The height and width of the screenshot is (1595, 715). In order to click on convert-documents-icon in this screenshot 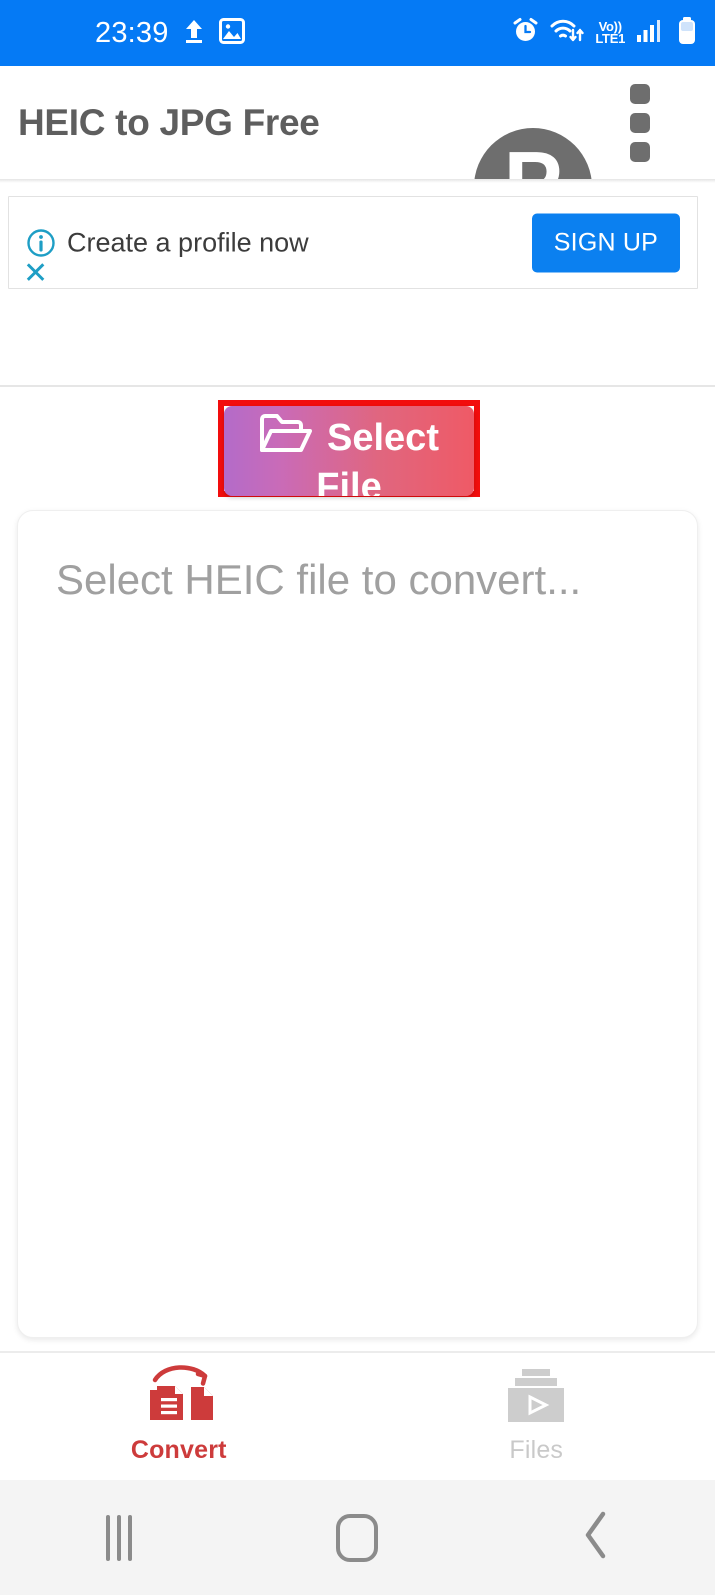, I will do `click(179, 1394)`.